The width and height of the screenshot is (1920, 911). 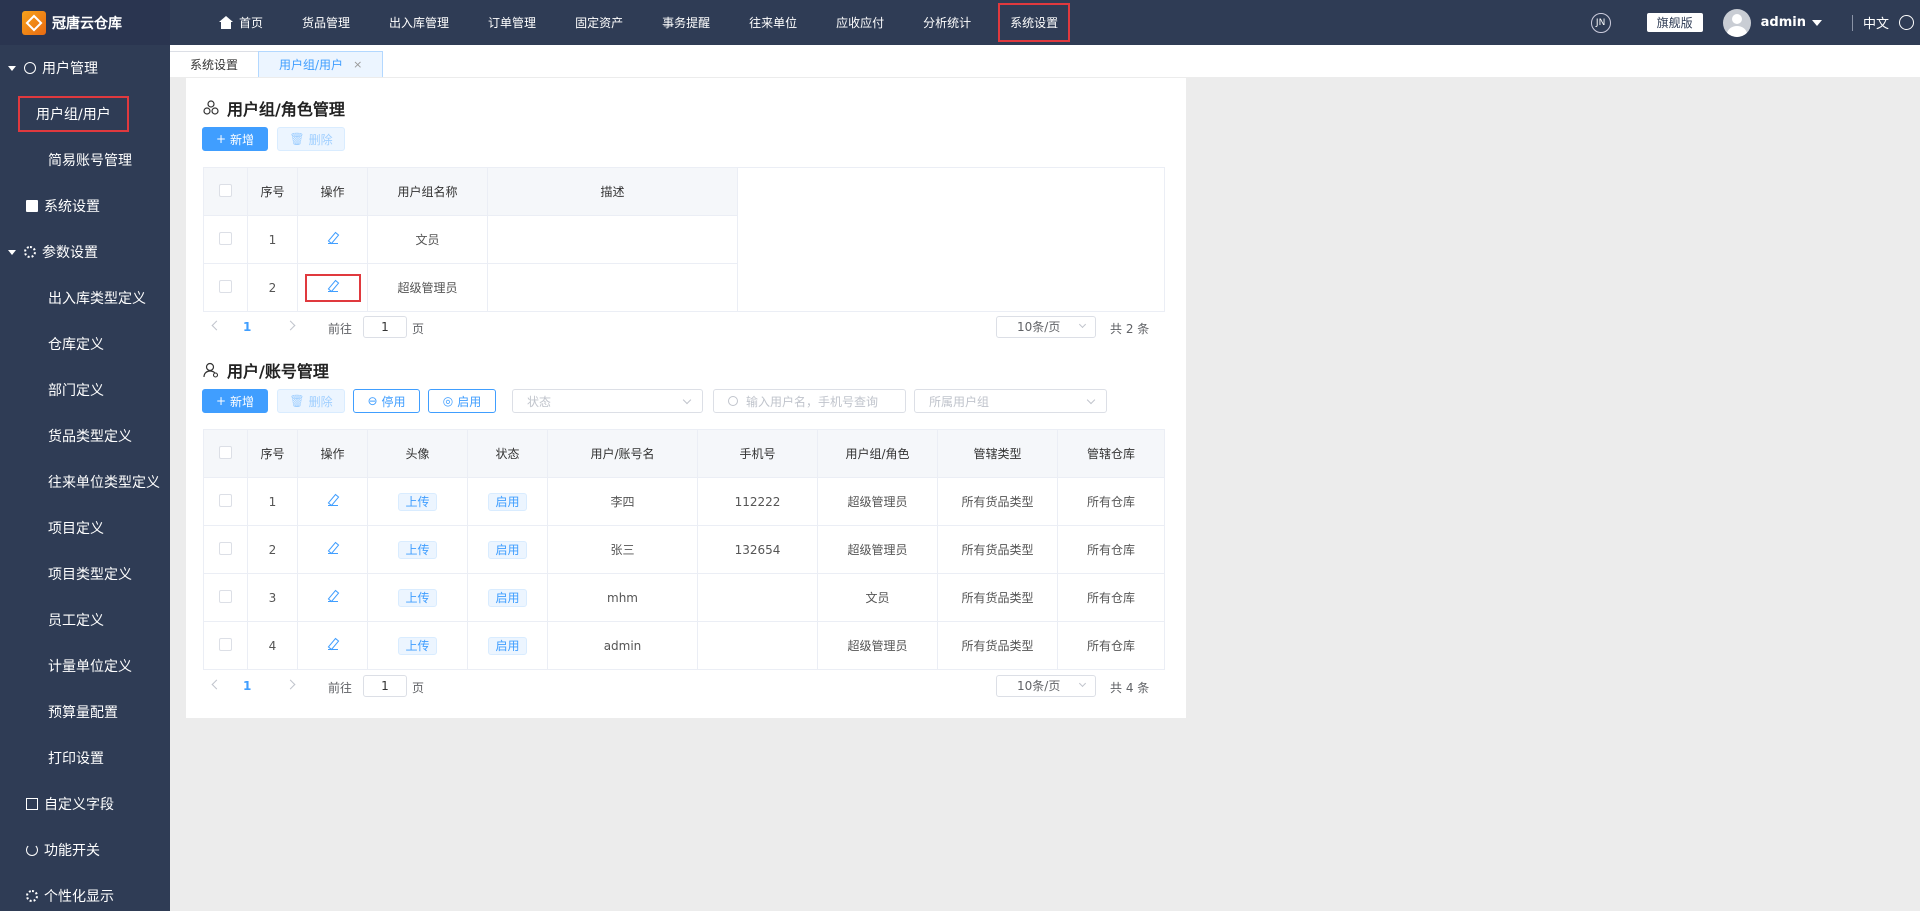 I want to click on search-input: 输入用户名，手机号查询, so click(x=809, y=401).